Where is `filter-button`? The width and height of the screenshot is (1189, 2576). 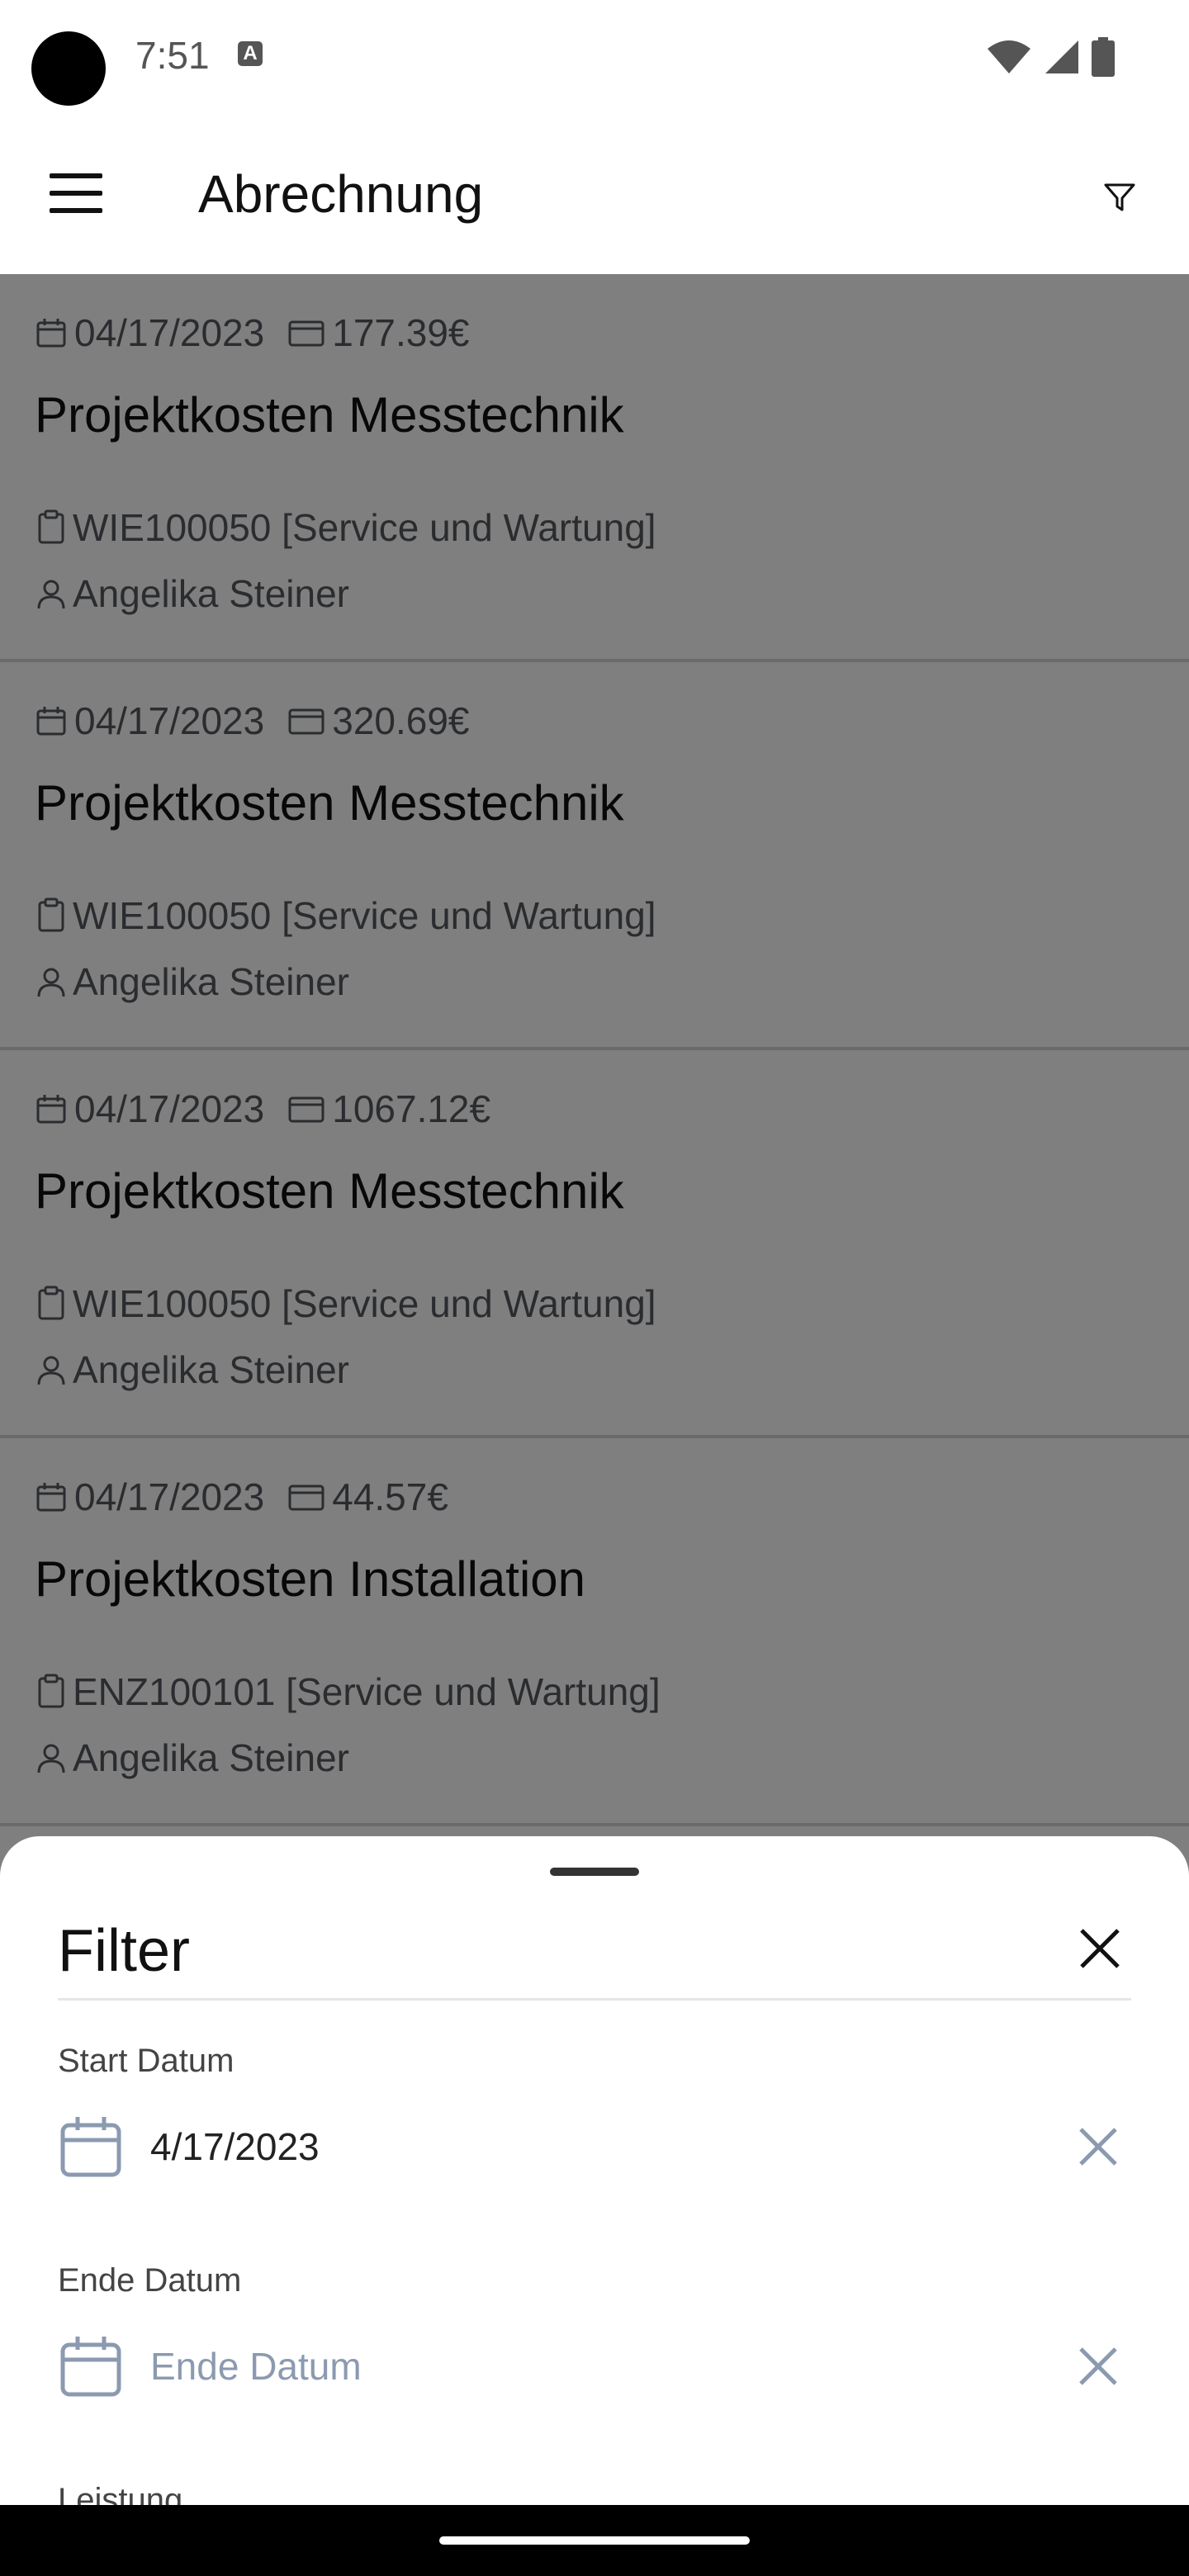
filter-button is located at coordinates (1119, 198).